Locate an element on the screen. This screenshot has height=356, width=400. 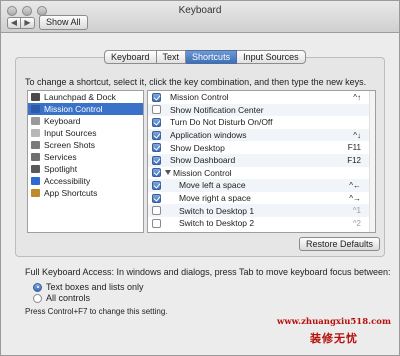
keyboard-icon is located at coordinates (35, 121).